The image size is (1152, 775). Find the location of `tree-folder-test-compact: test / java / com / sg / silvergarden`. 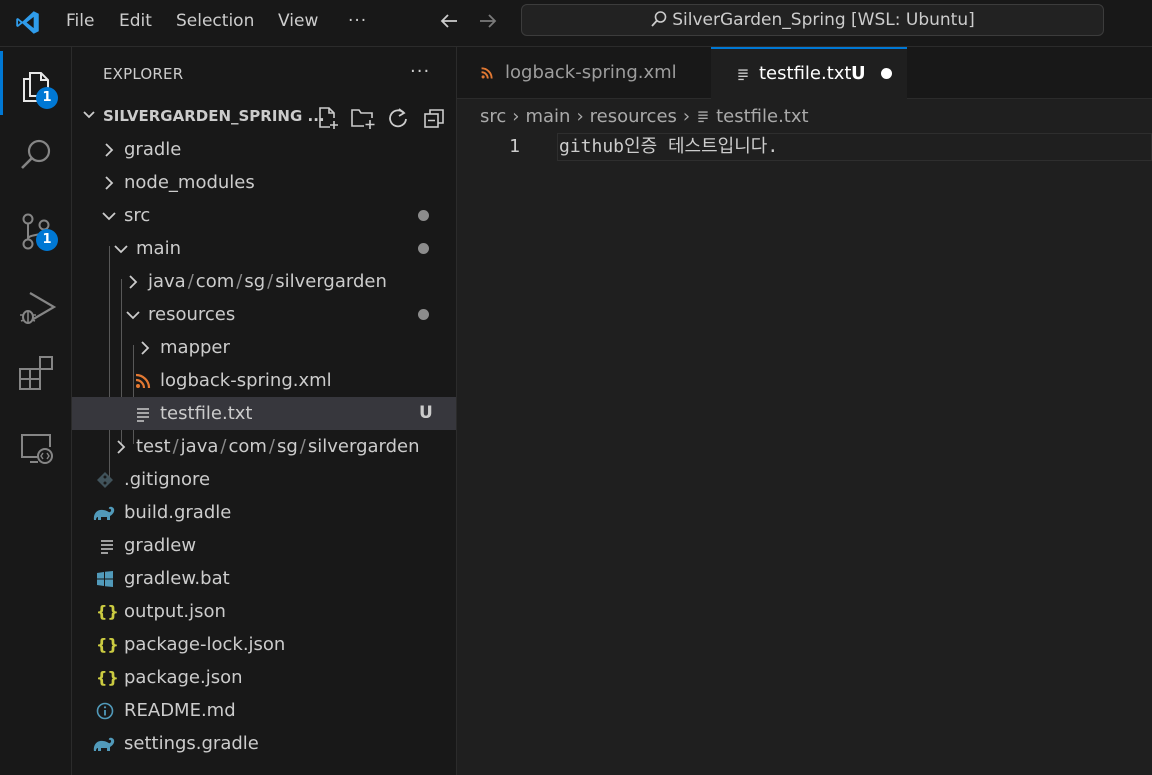

tree-folder-test-compact: test / java / com / sg / silvergarden is located at coordinates (264, 446).